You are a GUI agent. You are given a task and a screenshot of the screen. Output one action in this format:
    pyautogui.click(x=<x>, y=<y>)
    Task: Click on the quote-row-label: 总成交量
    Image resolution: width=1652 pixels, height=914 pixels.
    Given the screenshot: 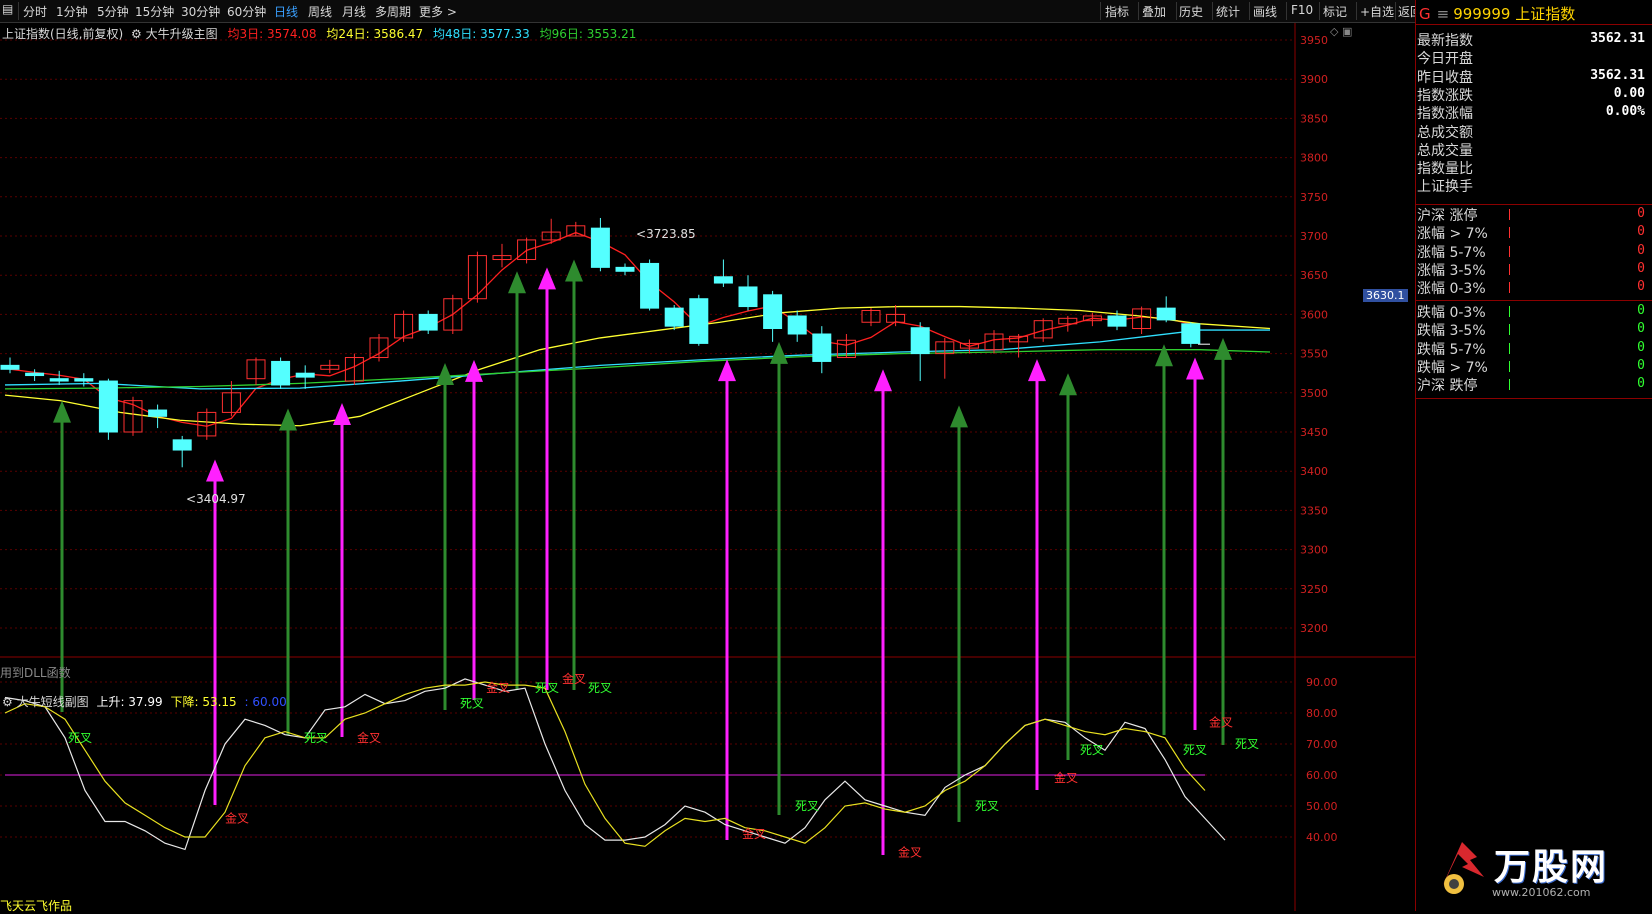 What is the action you would take?
    pyautogui.click(x=1445, y=150)
    